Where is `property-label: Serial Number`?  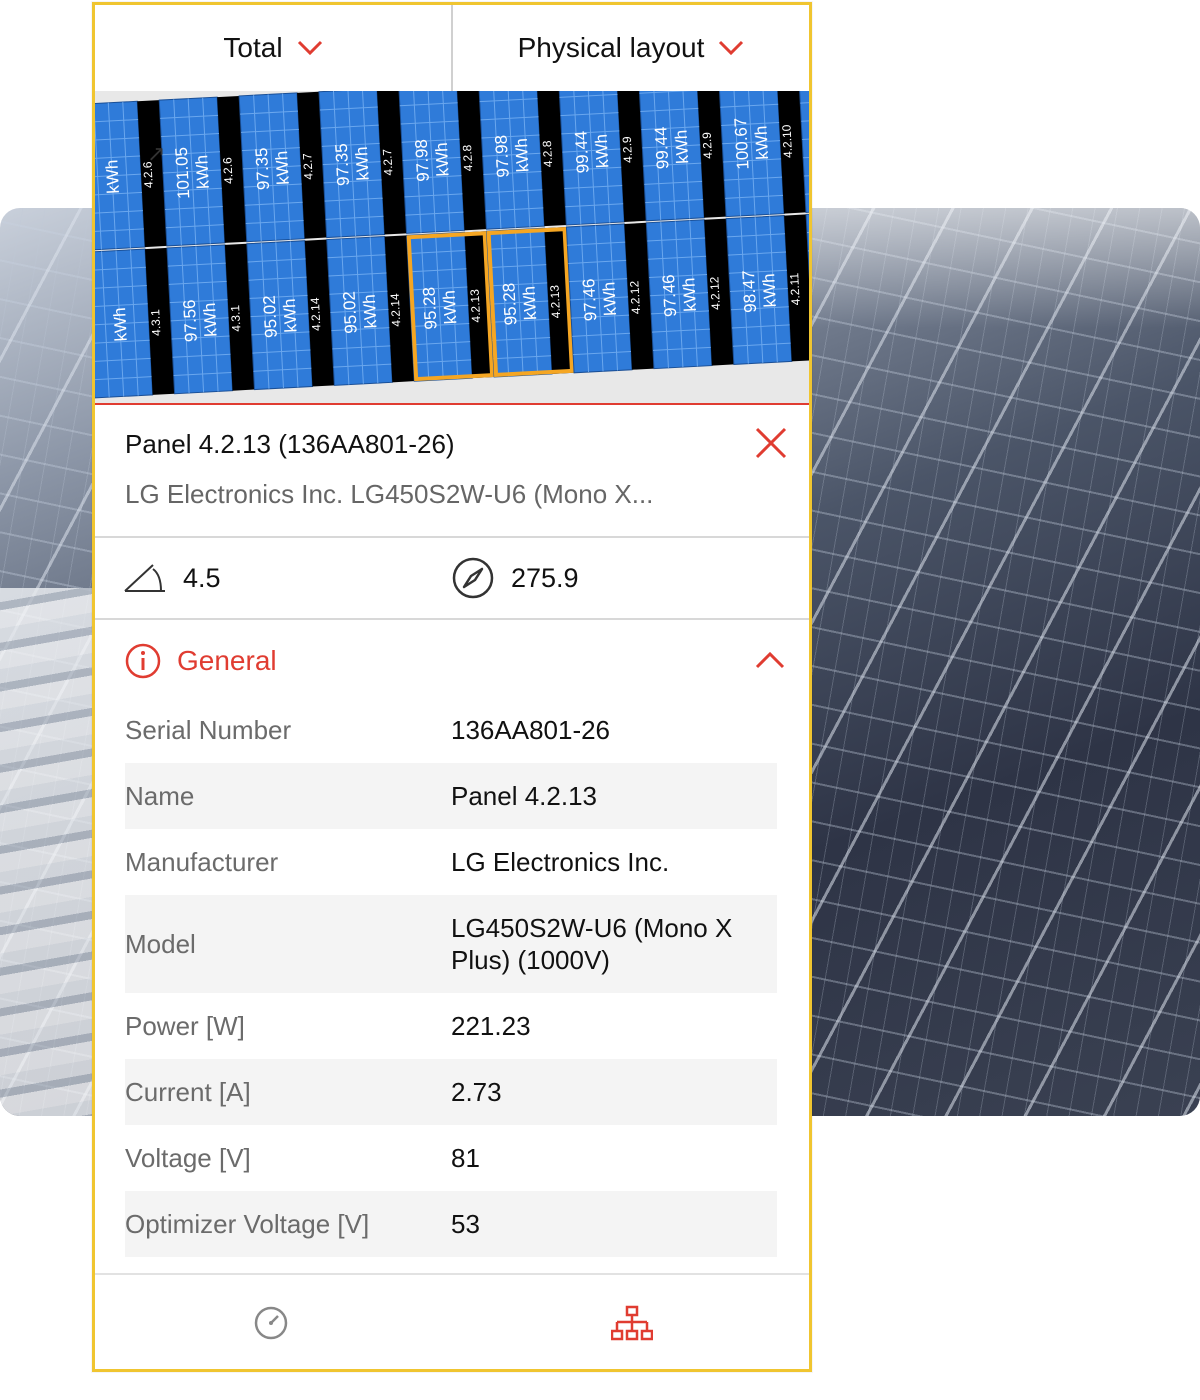 property-label: Serial Number is located at coordinates (208, 729).